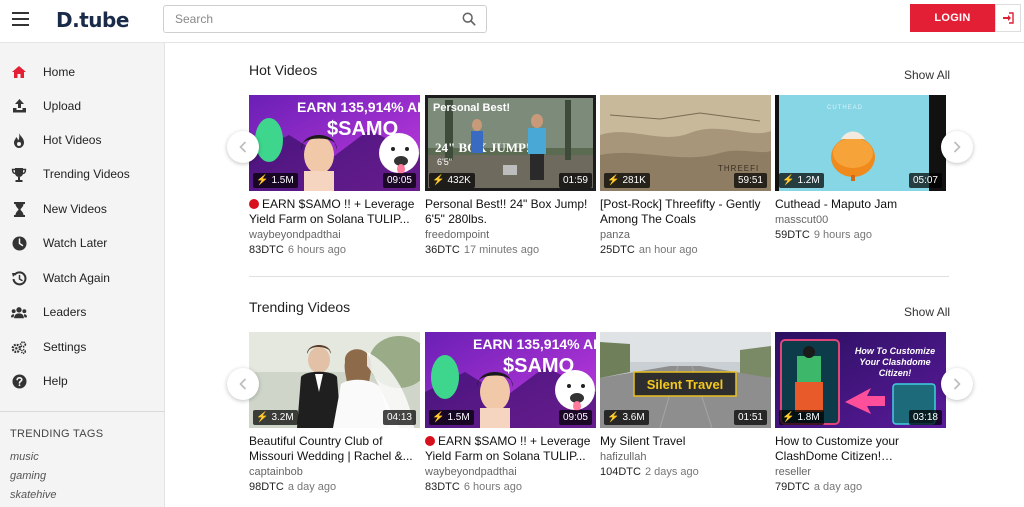  Describe the element at coordinates (300, 307) in the screenshot. I see `section-title-trending-videos: Trending Videos` at that location.